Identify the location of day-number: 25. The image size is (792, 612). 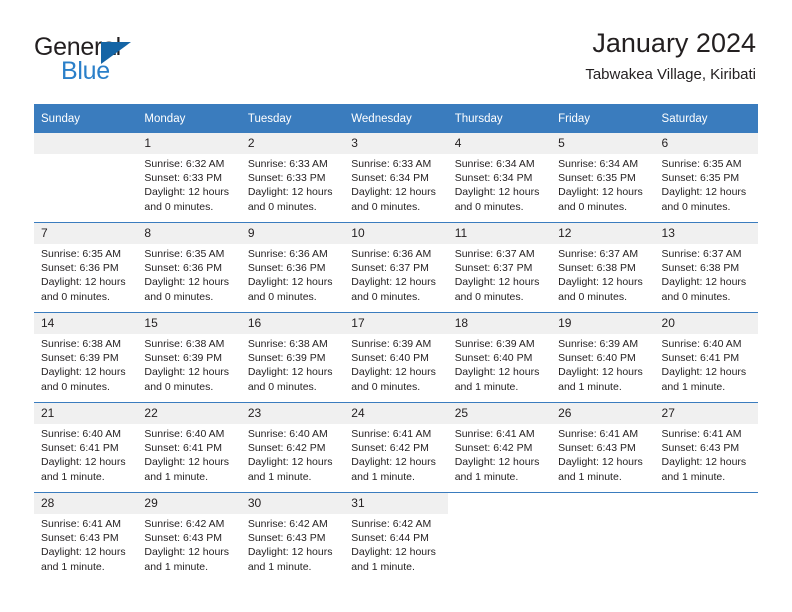
(499, 413).